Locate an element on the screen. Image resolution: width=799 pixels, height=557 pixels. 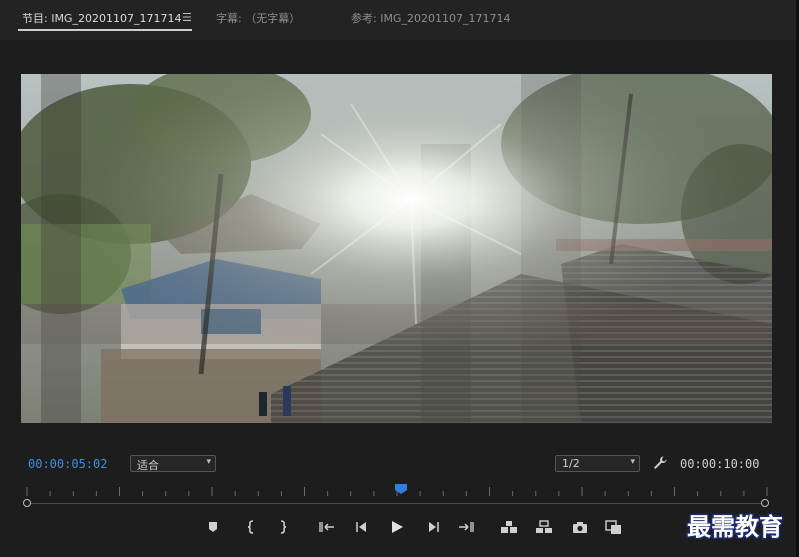
step-forward-button is located at coordinates (433, 527).